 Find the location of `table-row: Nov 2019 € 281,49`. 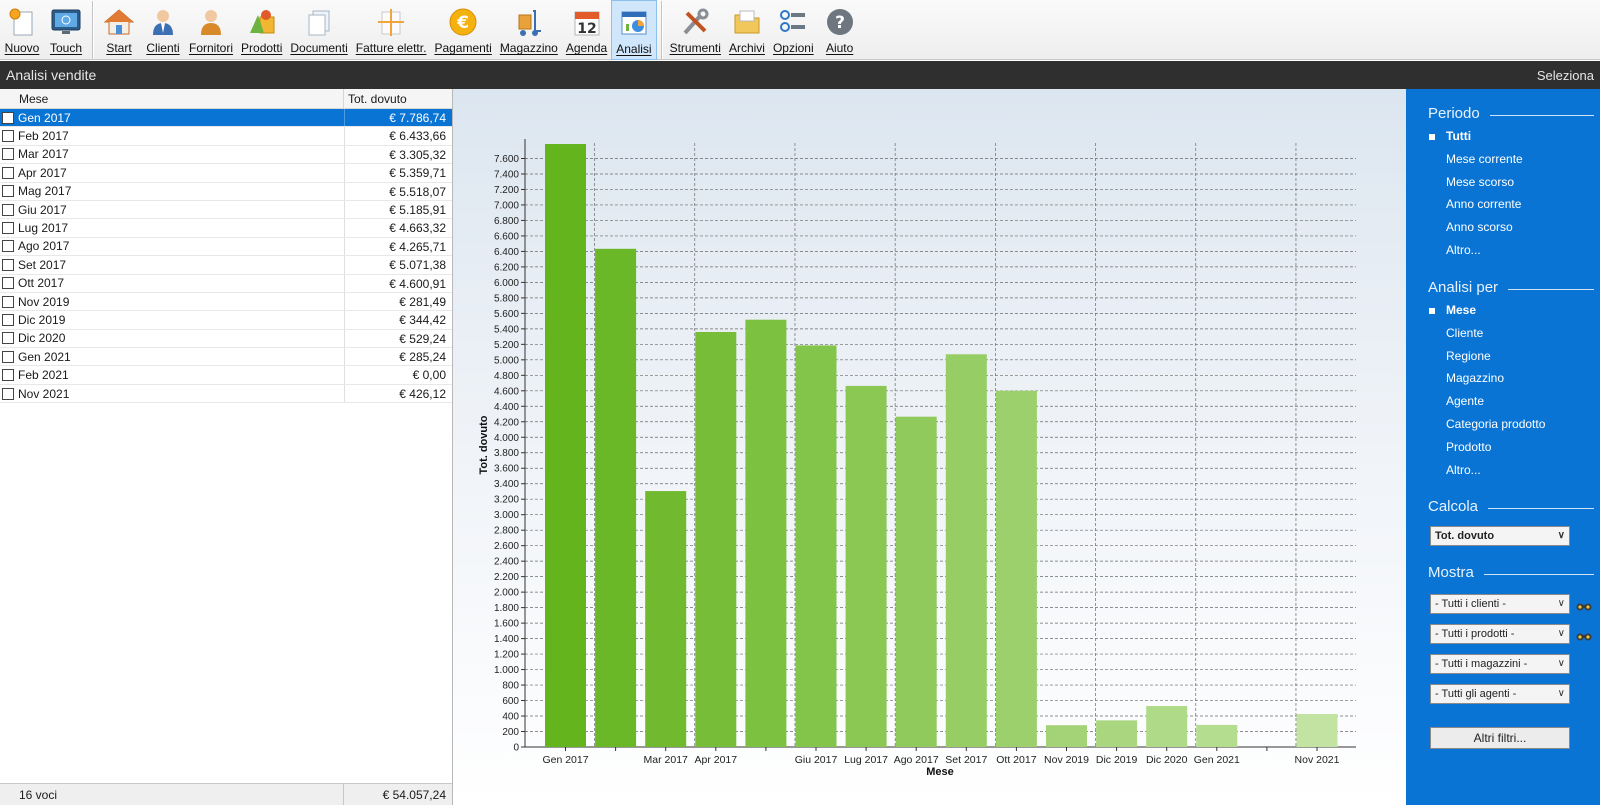

table-row: Nov 2019 € 281,49 is located at coordinates (226, 302).